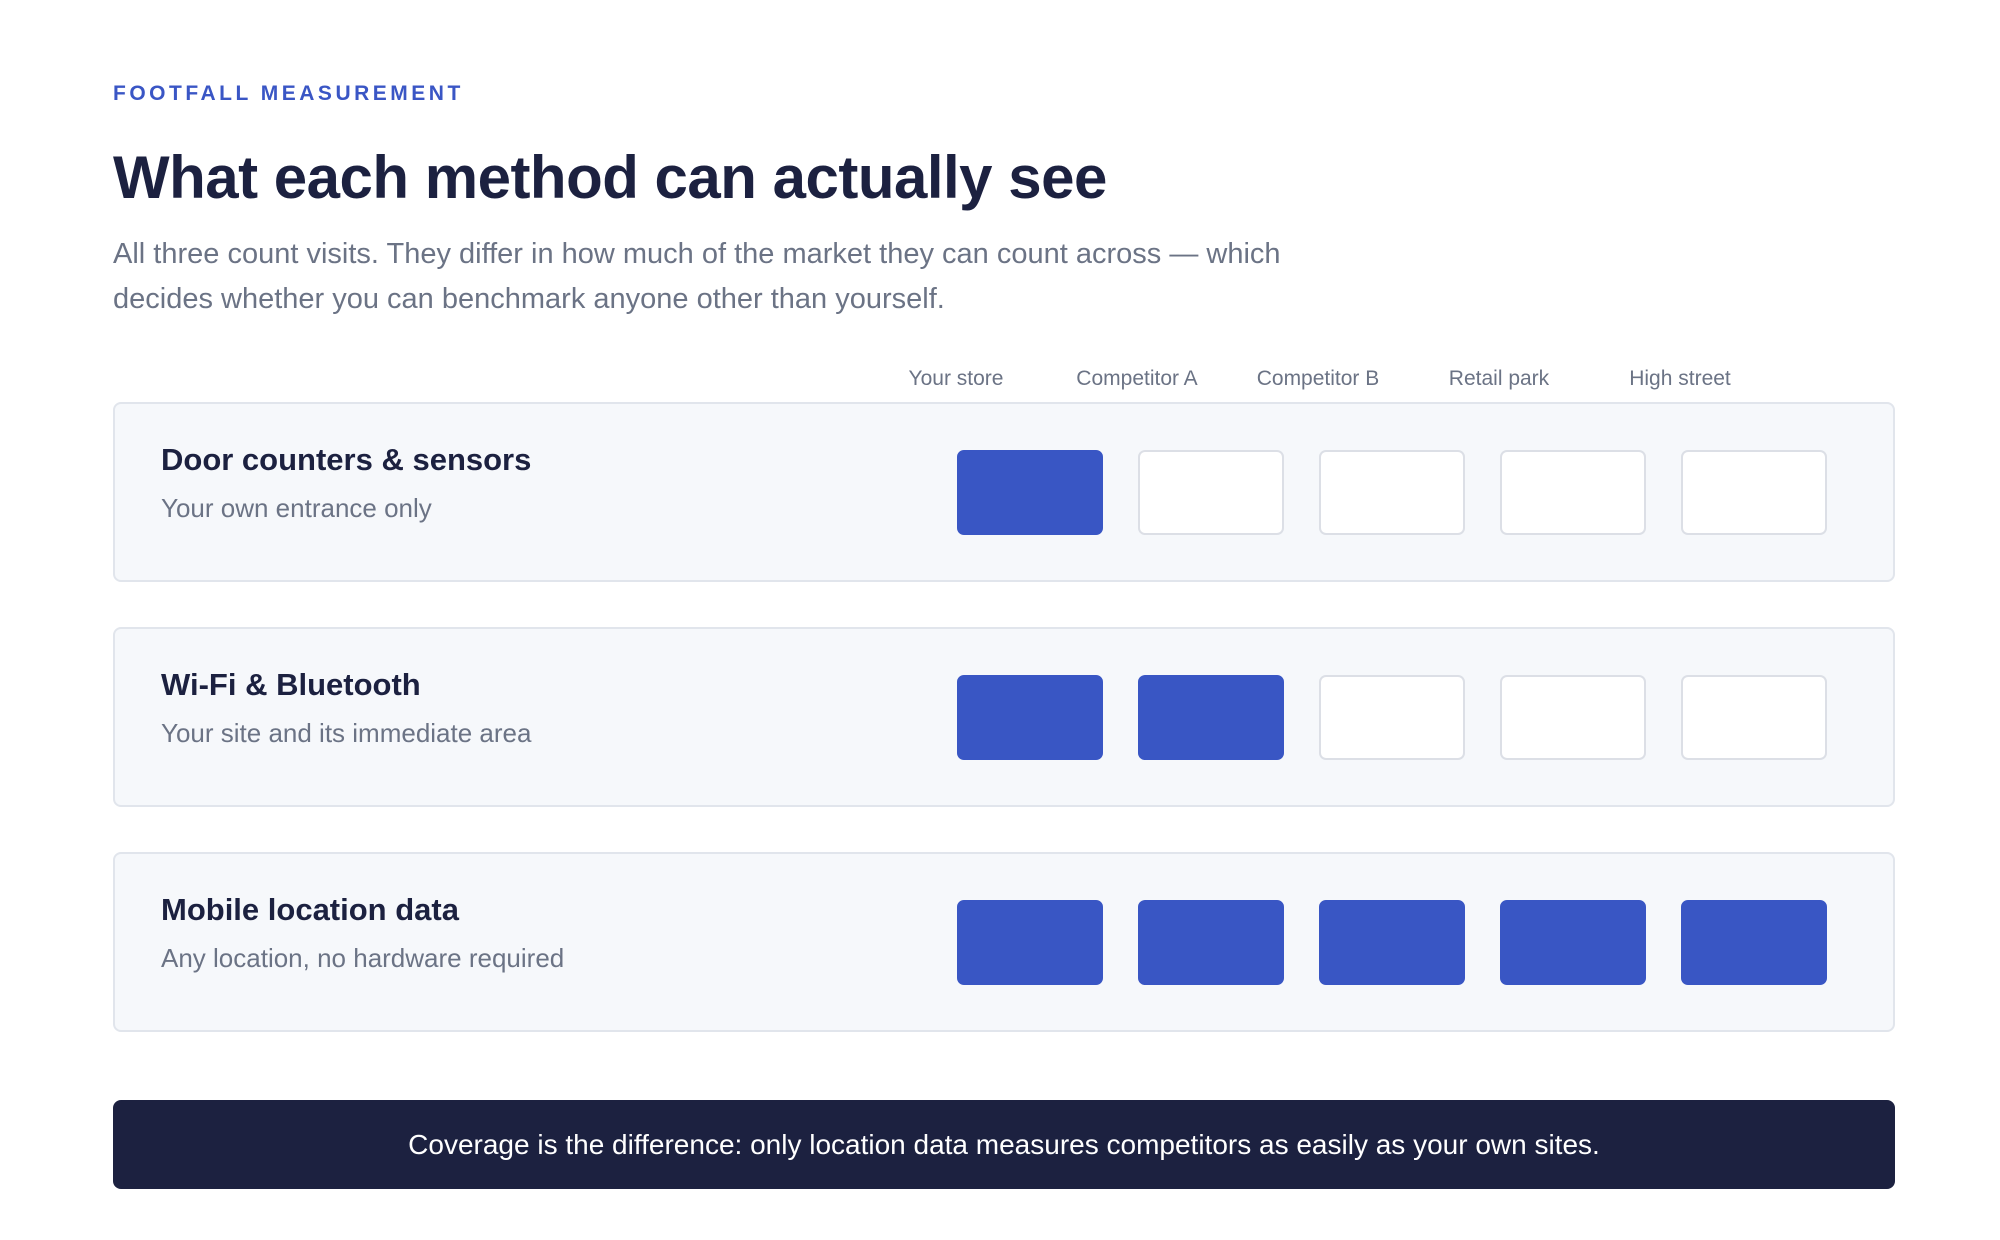 The image size is (2000, 1240). I want to click on column-header-retail-park: Retail park, so click(1499, 378).